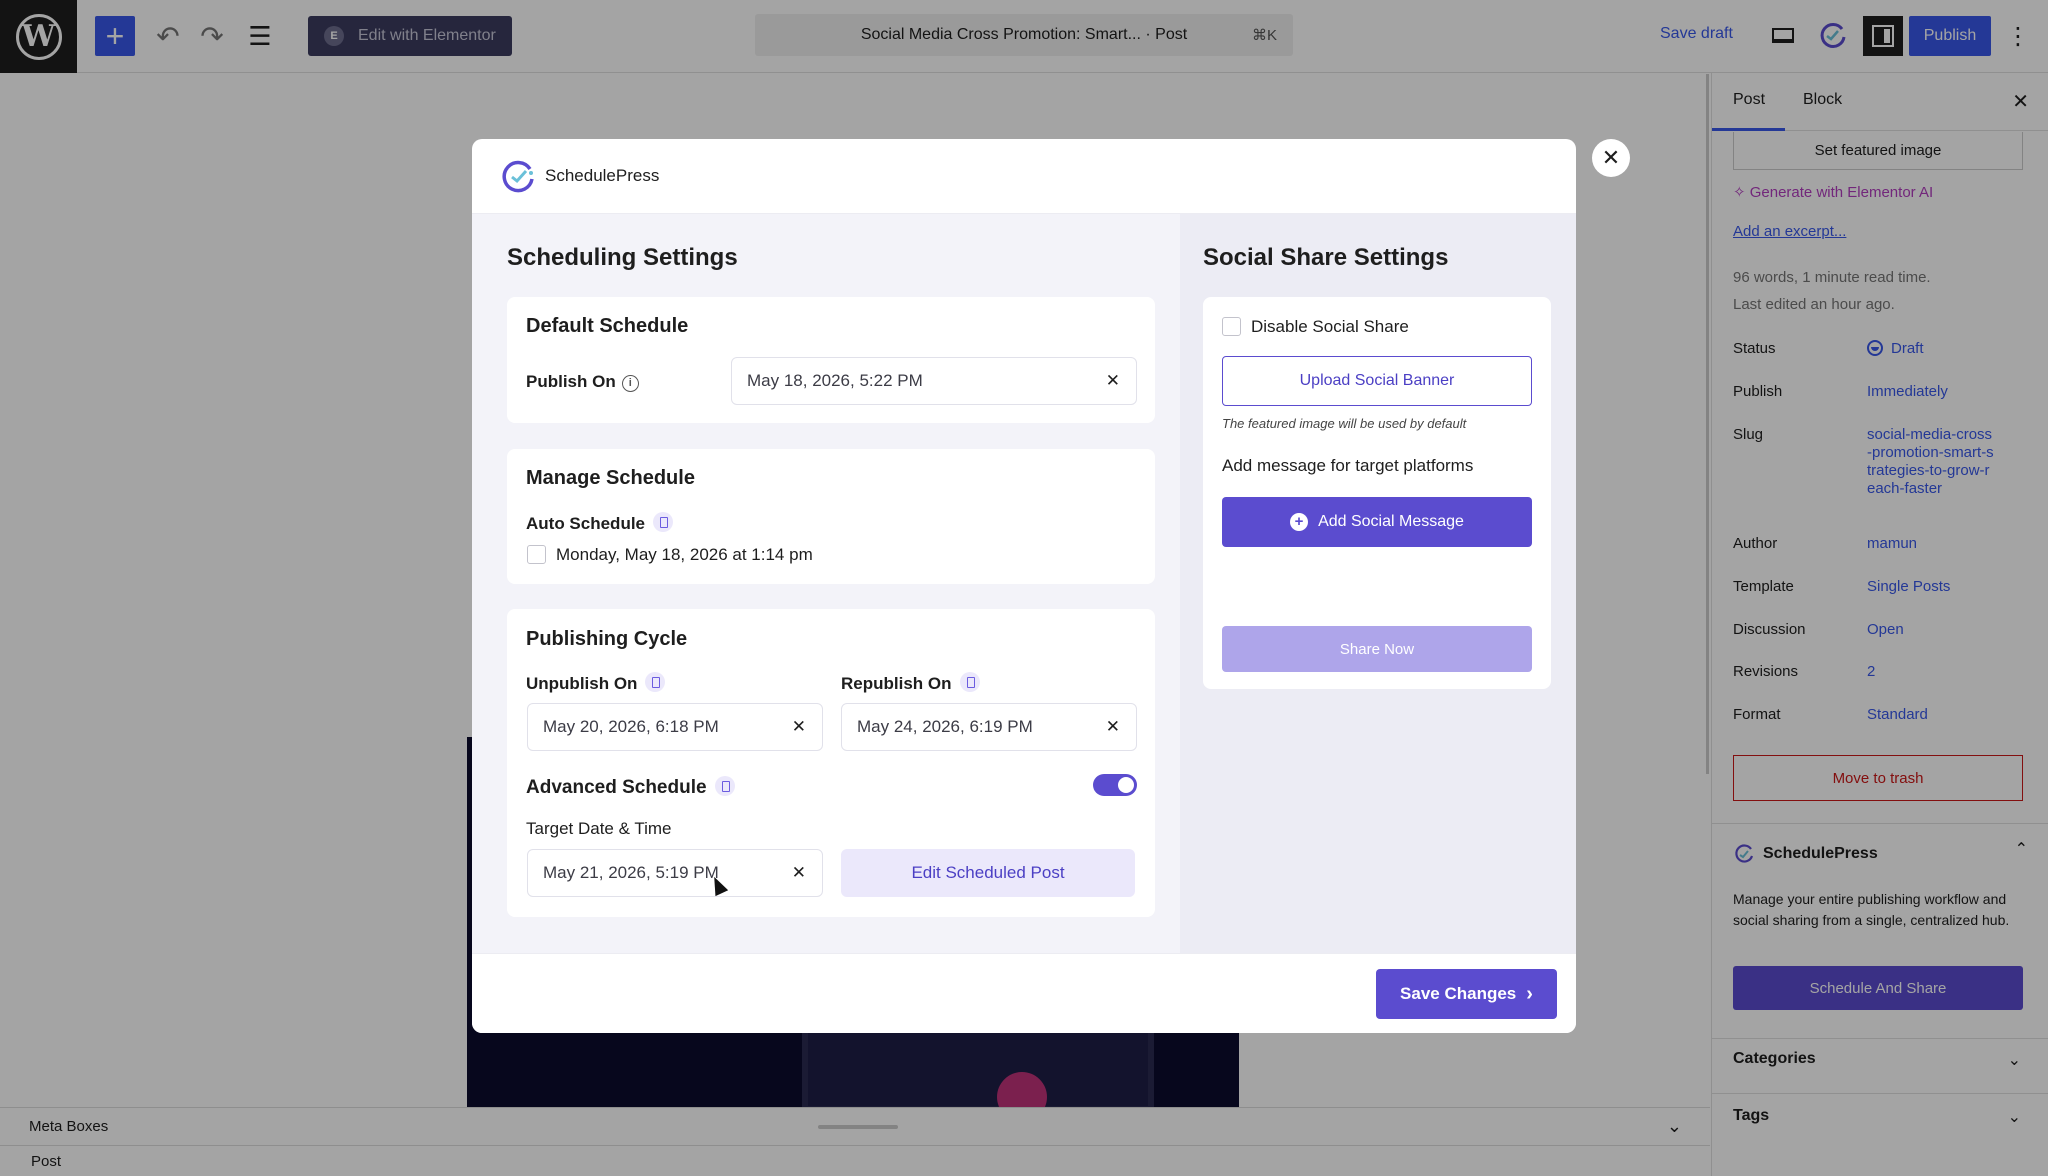 The width and height of the screenshot is (2048, 1176). I want to click on target-date-time-field: May 21, 2026, 5:19 PM ✕, so click(675, 873).